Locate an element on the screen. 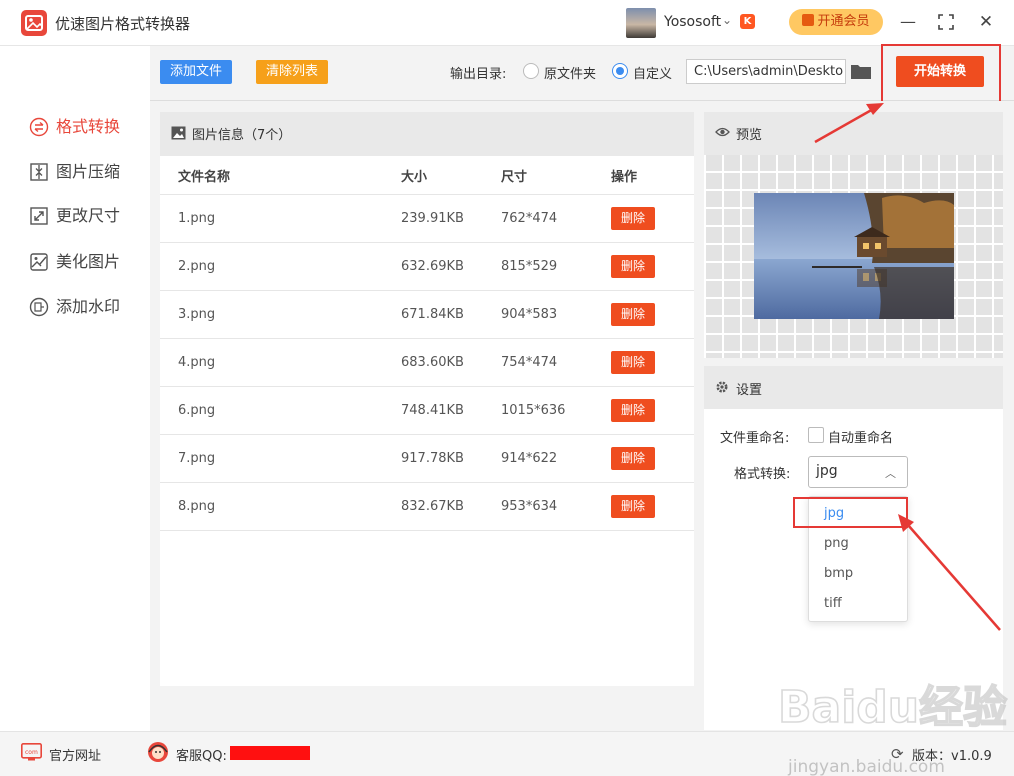 The width and height of the screenshot is (1014, 776). watermark-icon is located at coordinates (39, 307).